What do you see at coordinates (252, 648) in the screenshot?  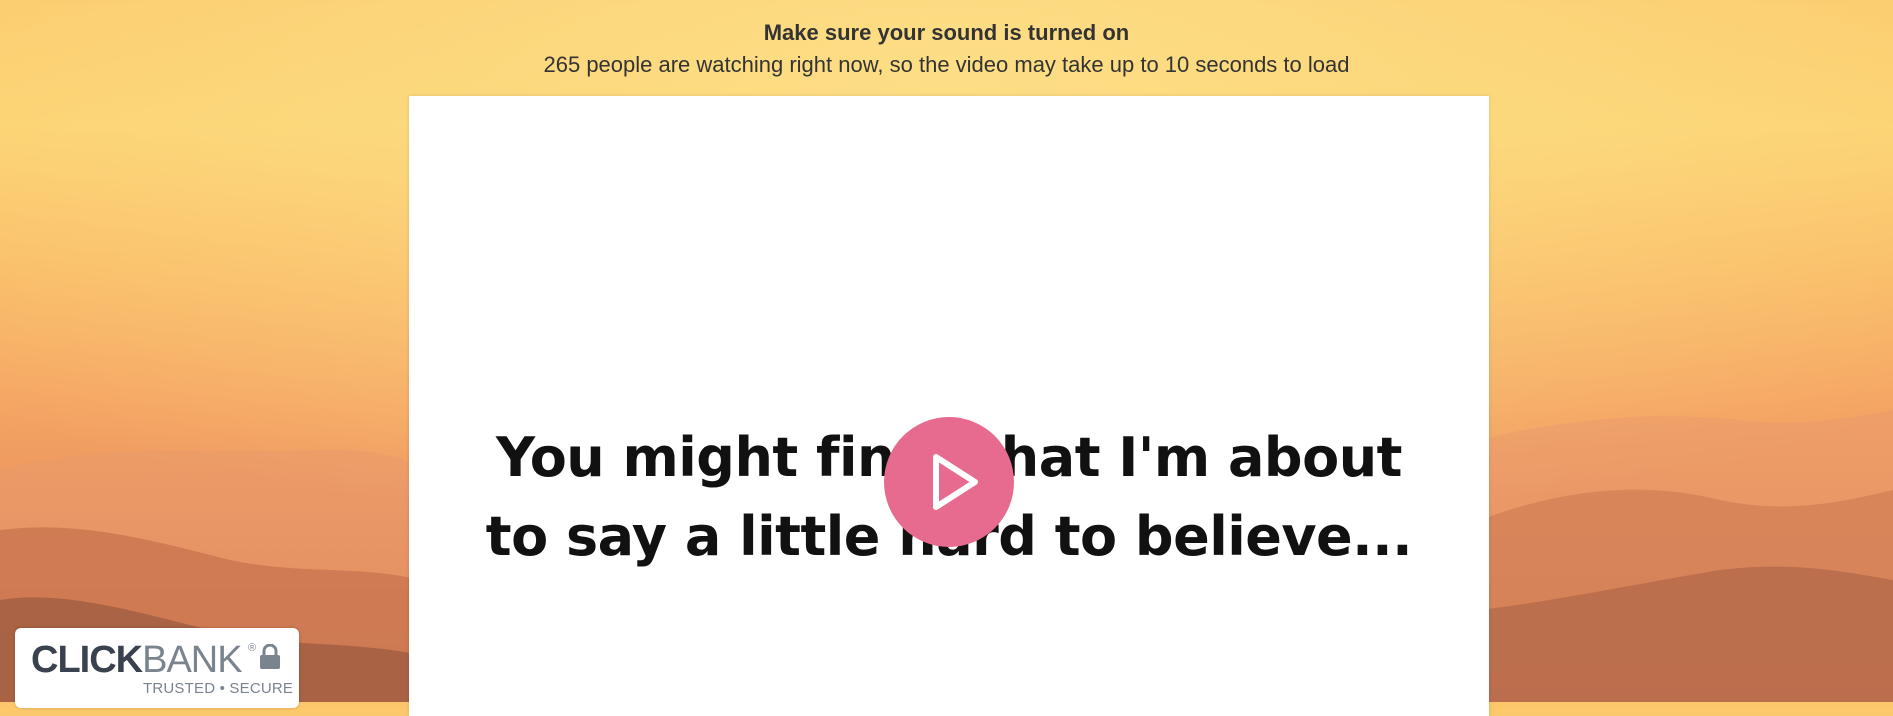 I see `registered-mark: ®` at bounding box center [252, 648].